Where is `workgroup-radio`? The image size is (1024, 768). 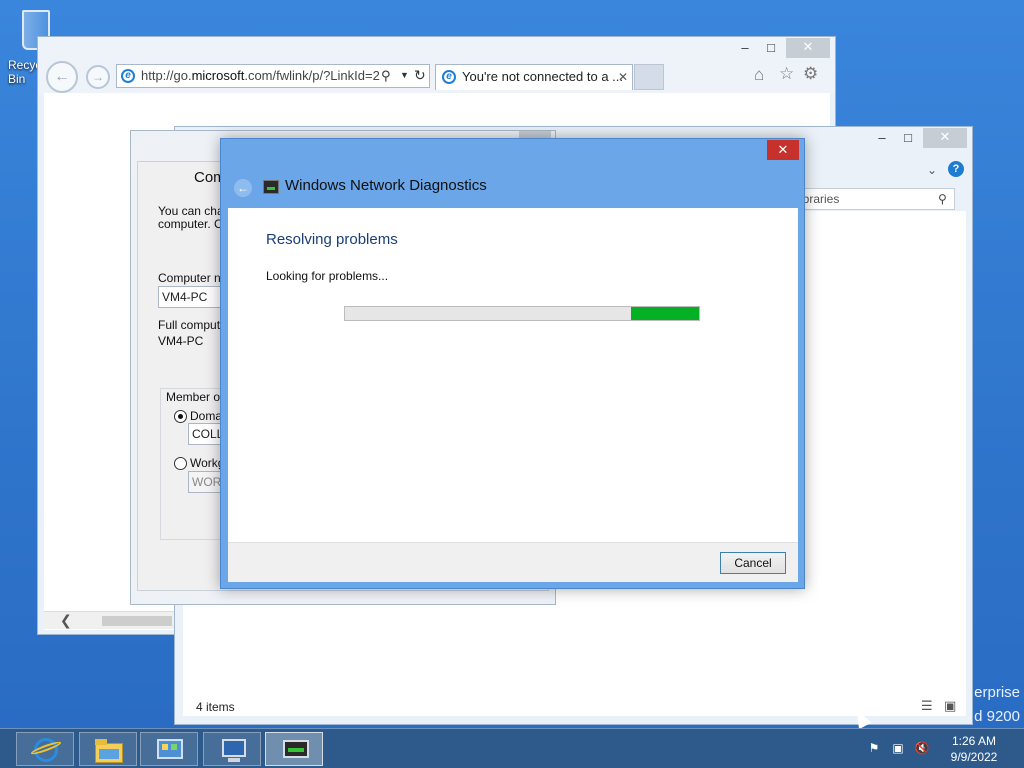 workgroup-radio is located at coordinates (180, 463).